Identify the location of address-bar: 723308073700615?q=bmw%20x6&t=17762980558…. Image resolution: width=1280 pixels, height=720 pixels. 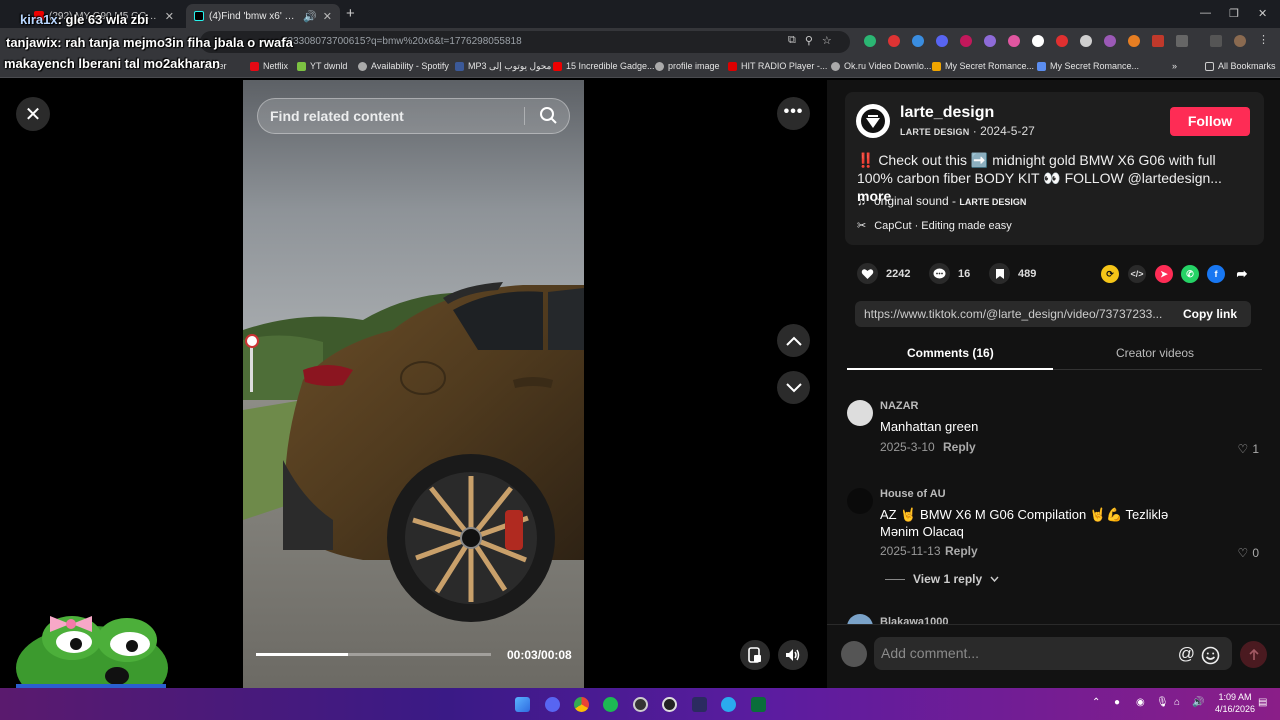
(525, 42).